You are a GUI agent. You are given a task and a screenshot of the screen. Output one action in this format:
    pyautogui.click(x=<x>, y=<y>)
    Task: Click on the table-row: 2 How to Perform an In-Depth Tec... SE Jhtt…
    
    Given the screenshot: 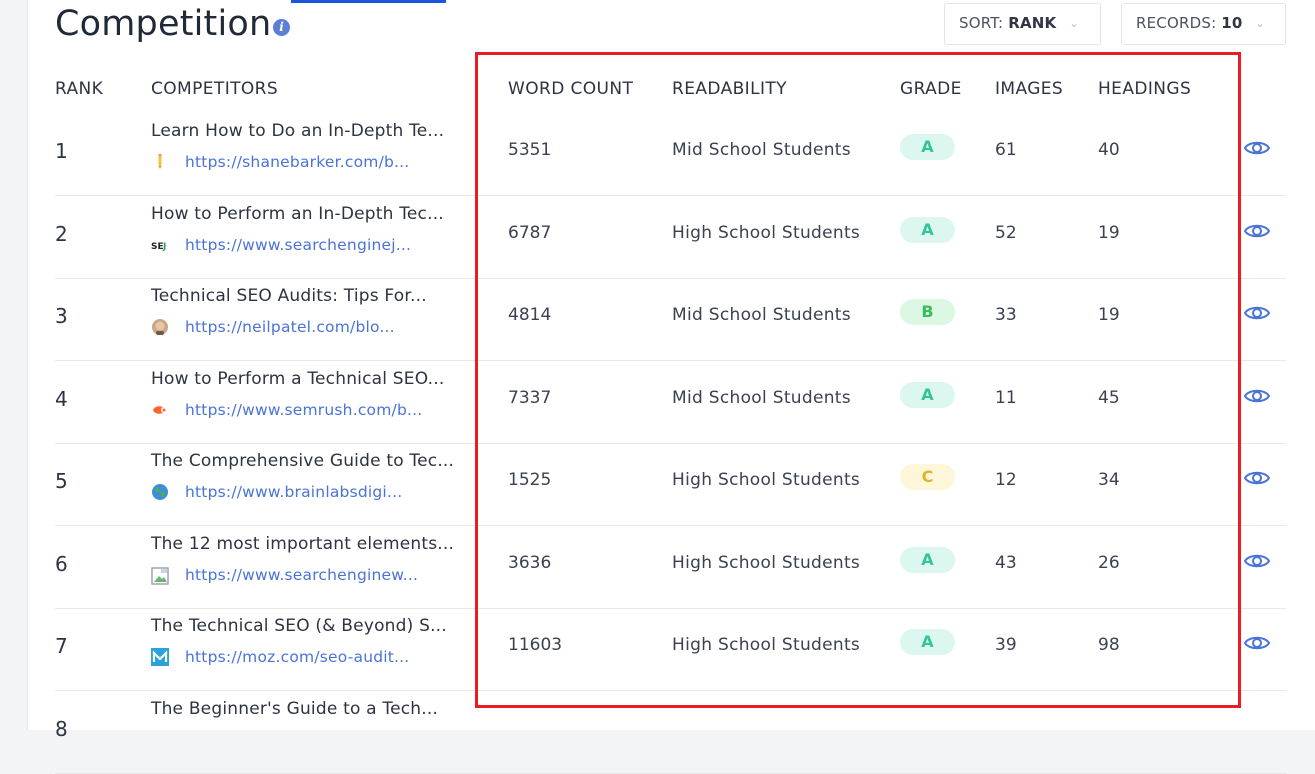 What is the action you would take?
    pyautogui.click(x=670, y=237)
    